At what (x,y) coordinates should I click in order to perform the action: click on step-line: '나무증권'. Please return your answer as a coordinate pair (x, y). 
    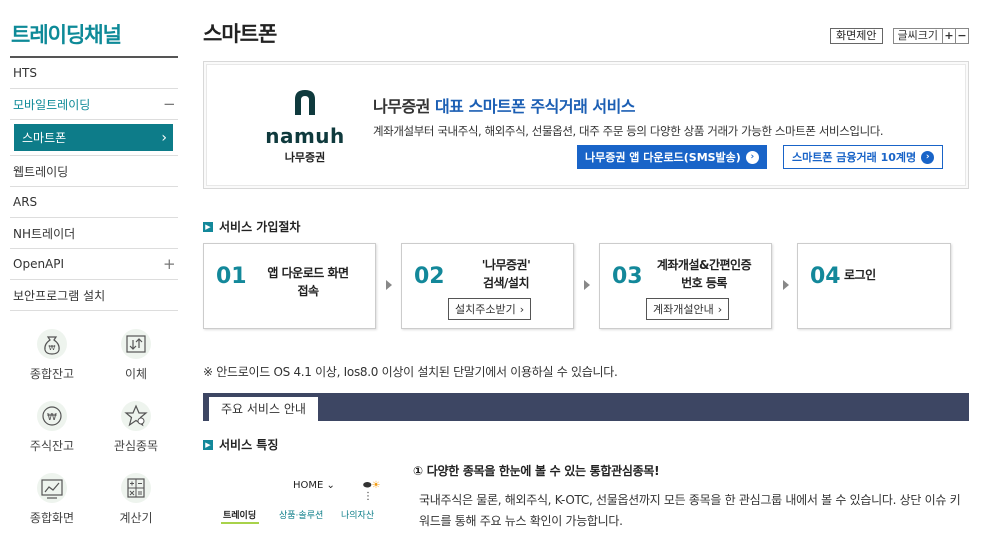
    Looking at the image, I should click on (506, 265).